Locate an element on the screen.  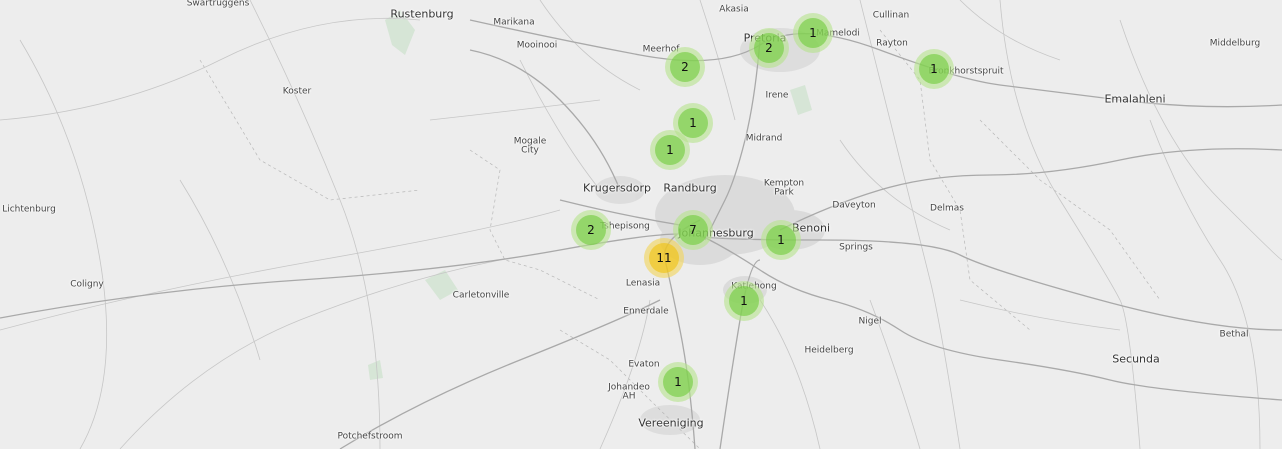
place-label-heidelberg: Heidelberg is located at coordinates (829, 350).